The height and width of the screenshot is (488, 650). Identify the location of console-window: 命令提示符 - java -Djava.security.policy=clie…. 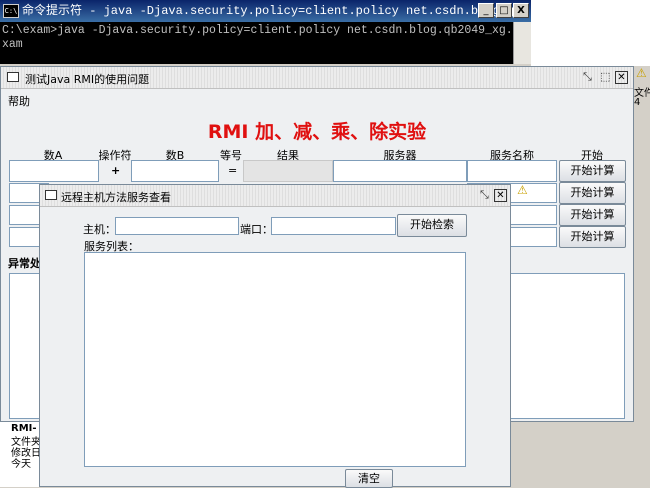
(265, 32).